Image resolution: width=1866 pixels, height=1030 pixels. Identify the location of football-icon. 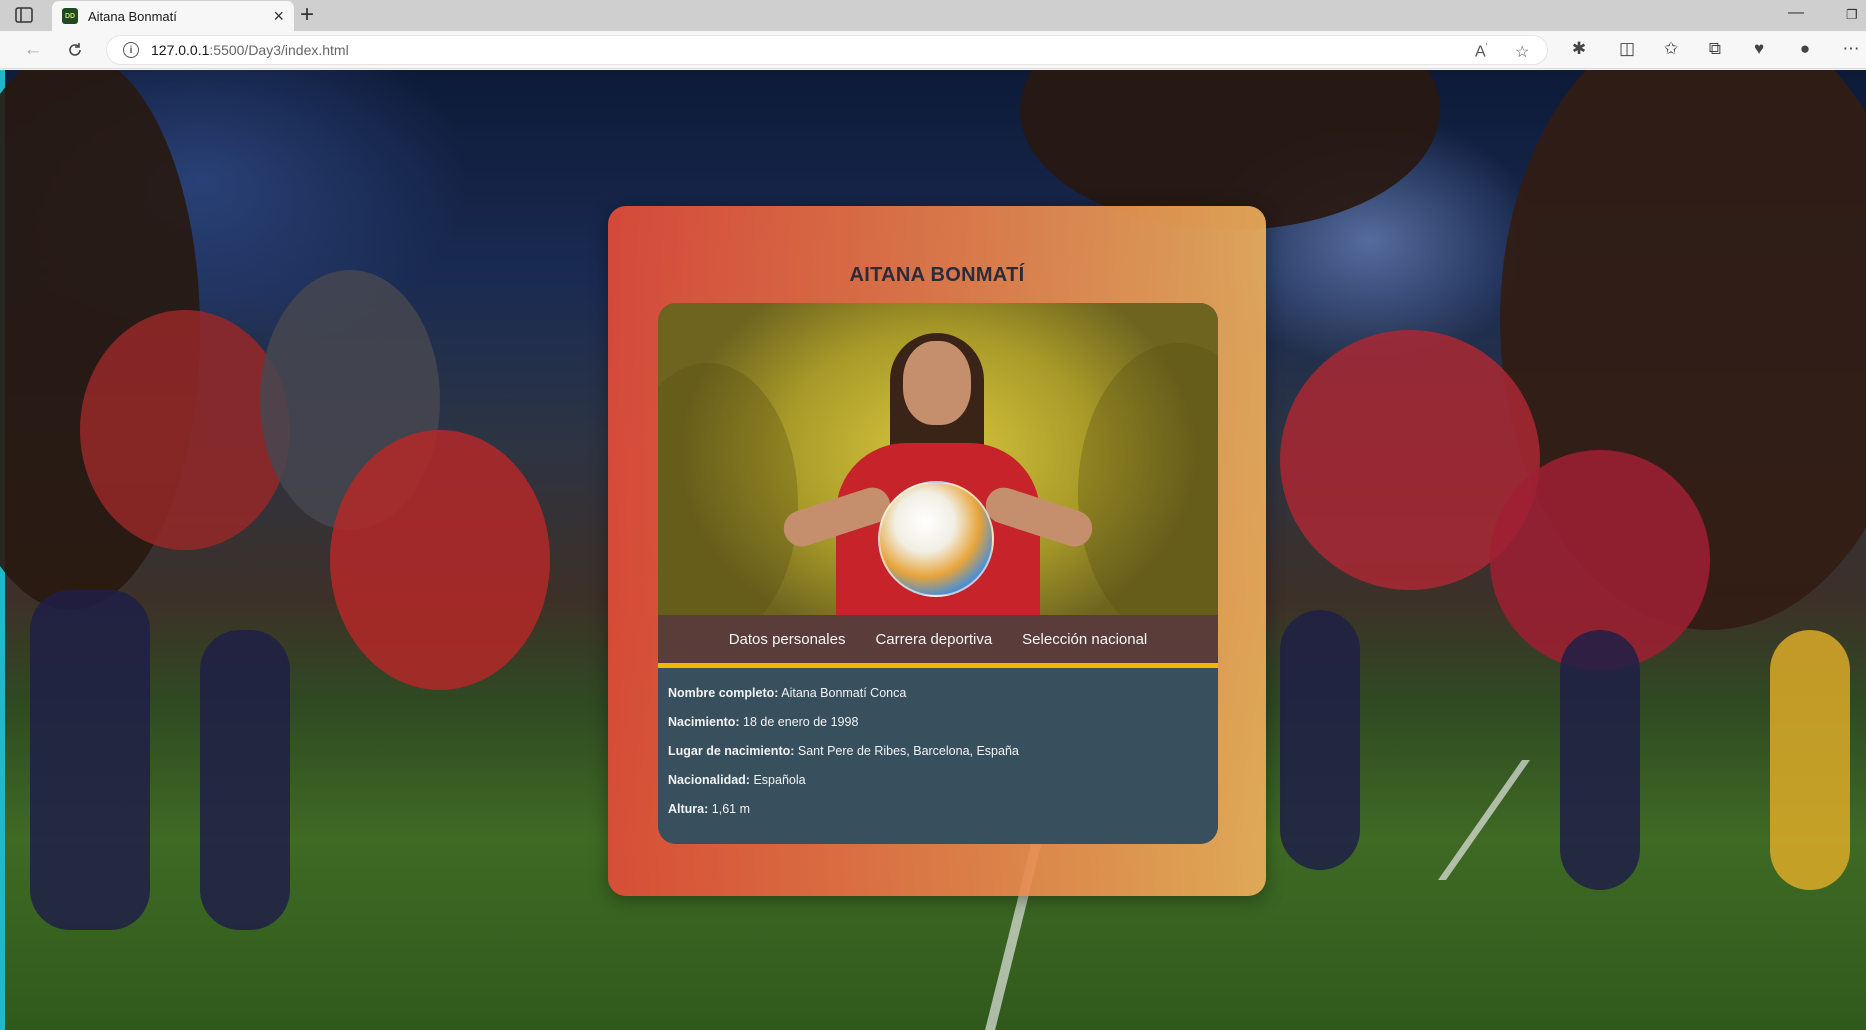
(936, 539).